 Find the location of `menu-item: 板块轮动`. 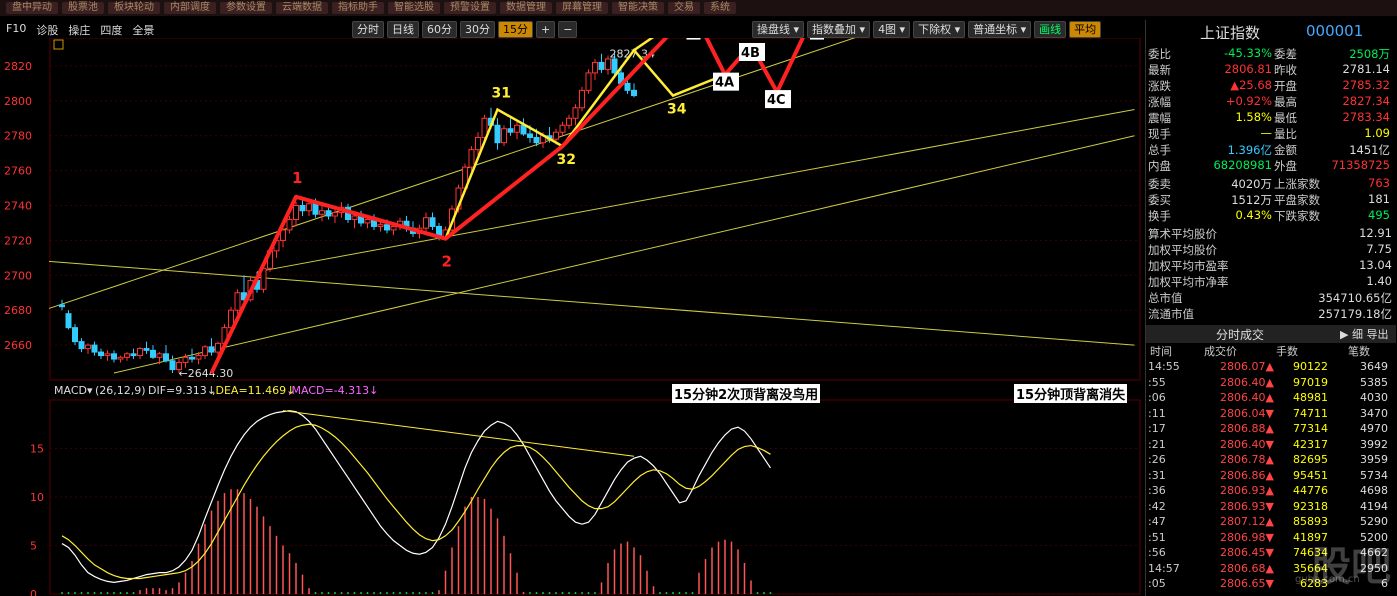

menu-item: 板块轮动 is located at coordinates (134, 8).